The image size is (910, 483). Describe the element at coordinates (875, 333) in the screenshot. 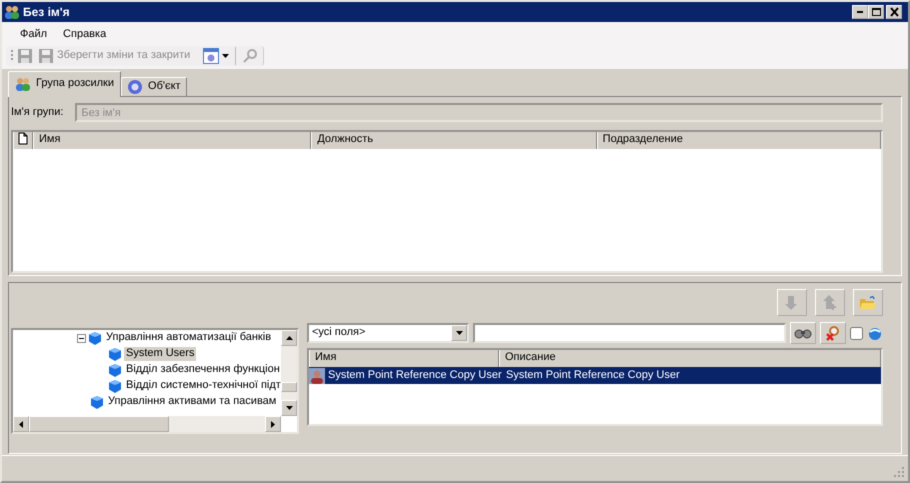

I see `globe-icon` at that location.